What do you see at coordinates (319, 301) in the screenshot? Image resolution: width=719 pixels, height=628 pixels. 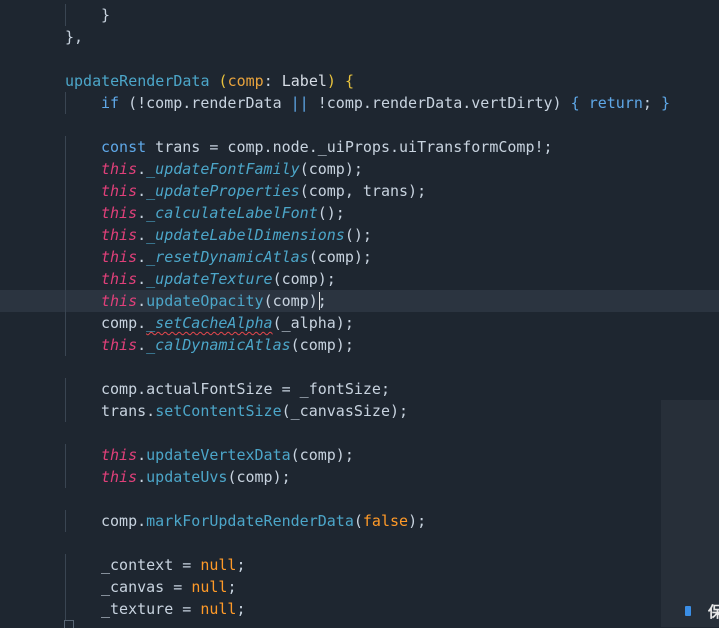 I see `text-cursor` at bounding box center [319, 301].